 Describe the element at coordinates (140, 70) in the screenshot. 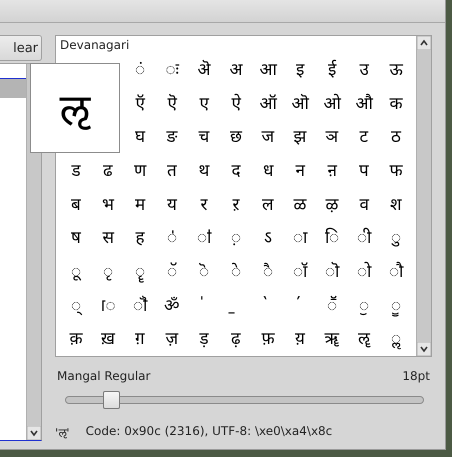

I see `character-cell: ं` at that location.